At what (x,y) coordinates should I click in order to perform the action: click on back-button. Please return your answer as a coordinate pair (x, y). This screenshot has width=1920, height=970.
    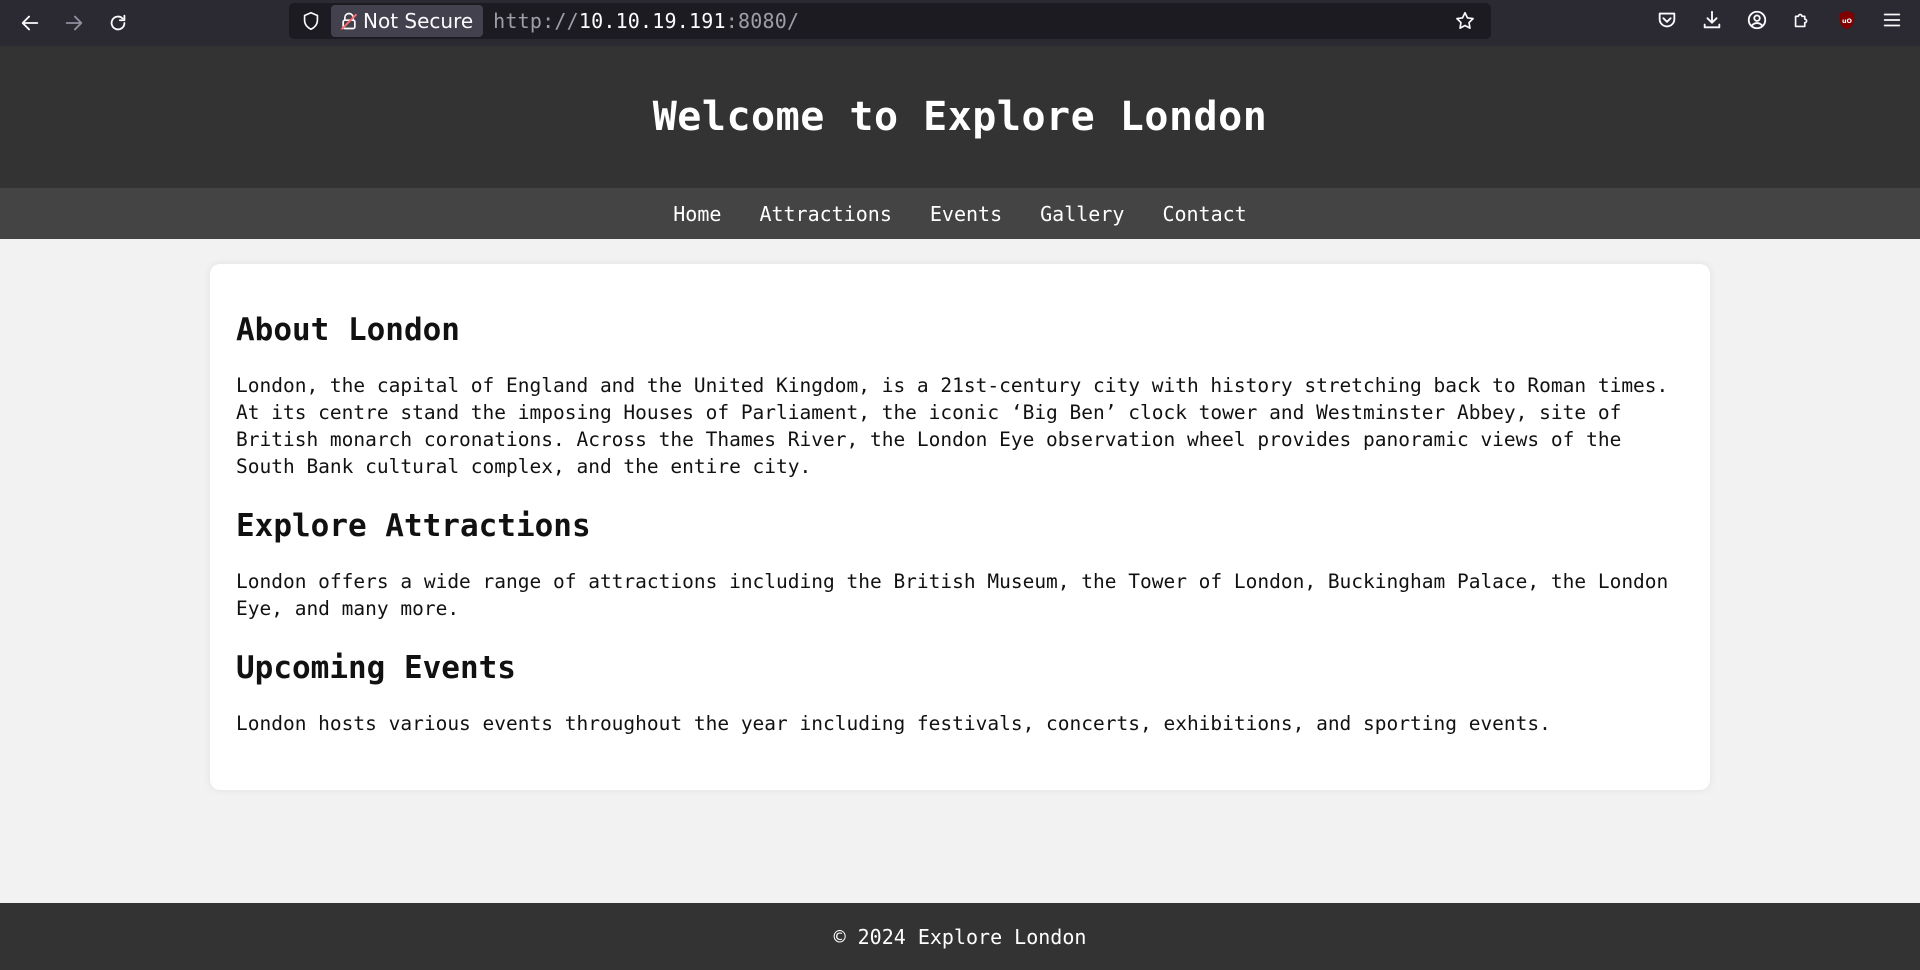
    Looking at the image, I should click on (30, 23).